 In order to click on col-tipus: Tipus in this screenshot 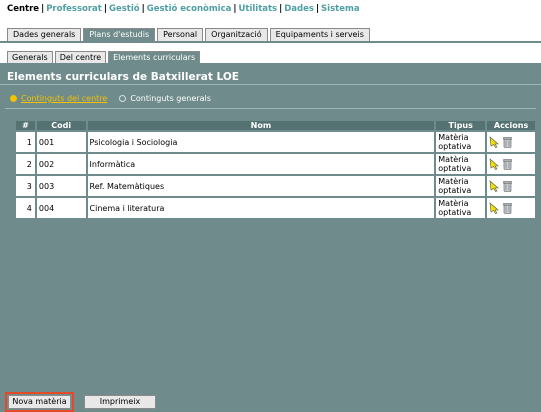, I will do `click(461, 125)`.